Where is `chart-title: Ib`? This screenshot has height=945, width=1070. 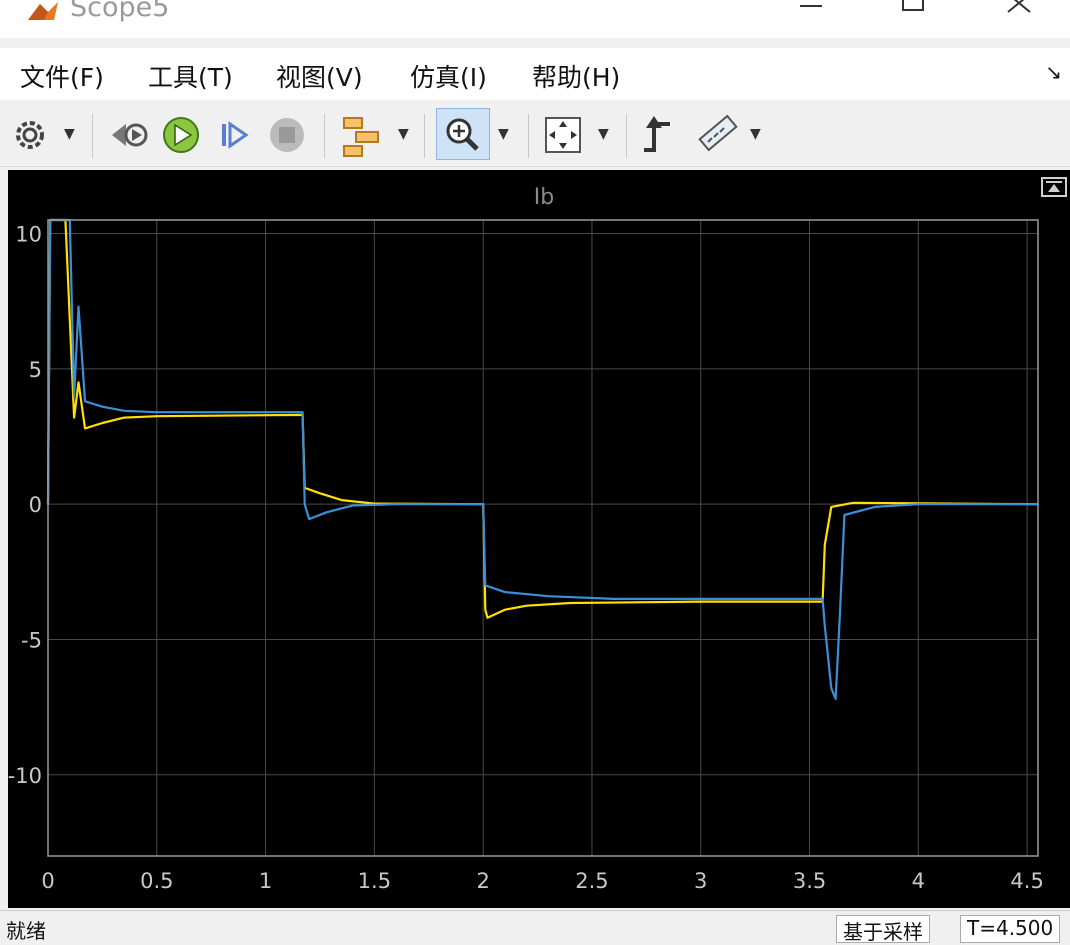 chart-title: Ib is located at coordinates (544, 197).